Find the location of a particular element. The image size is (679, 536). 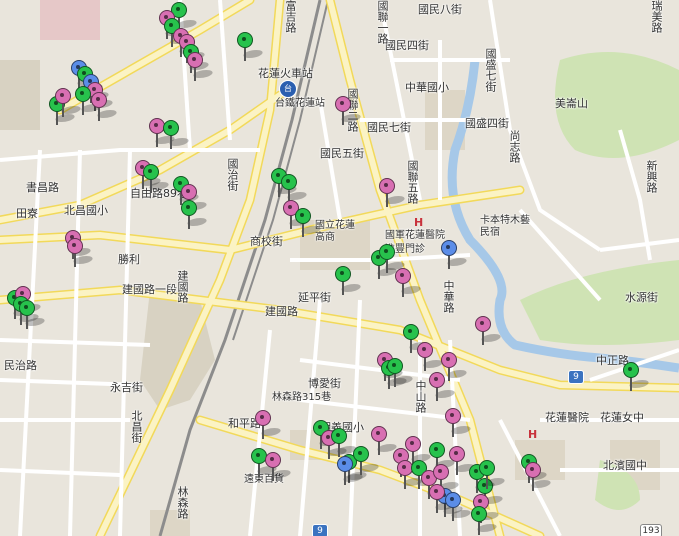

route-193-shield: 193 is located at coordinates (651, 530).